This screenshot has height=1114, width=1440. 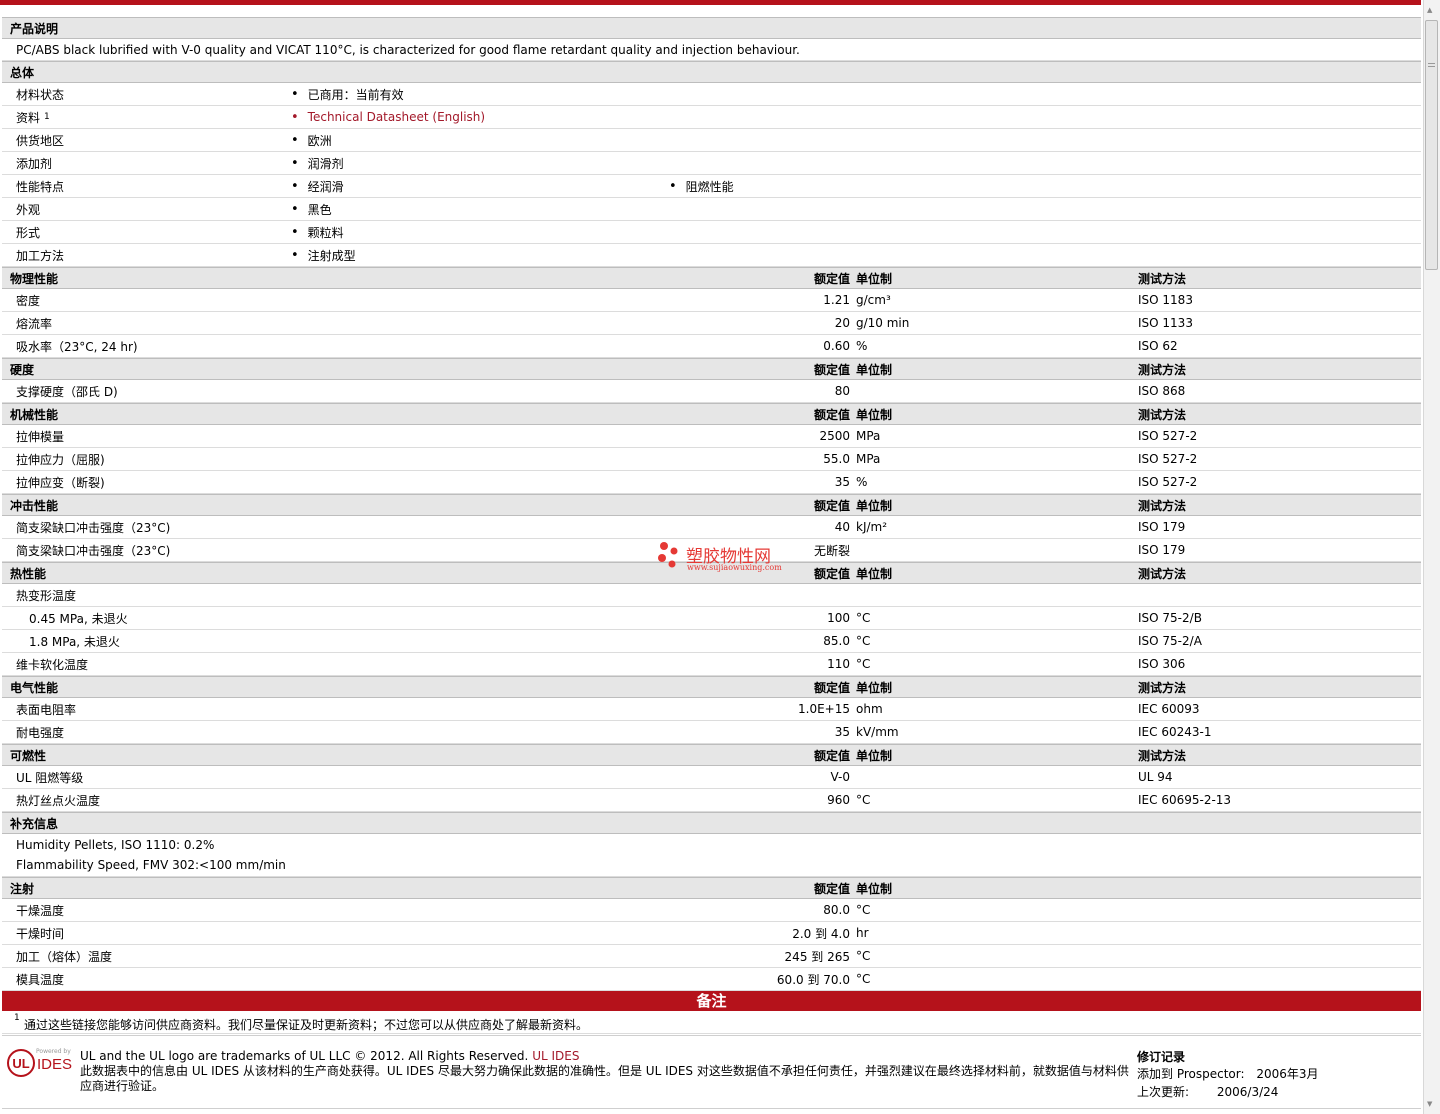 I want to click on row-test: ISO 179, so click(x=1162, y=527).